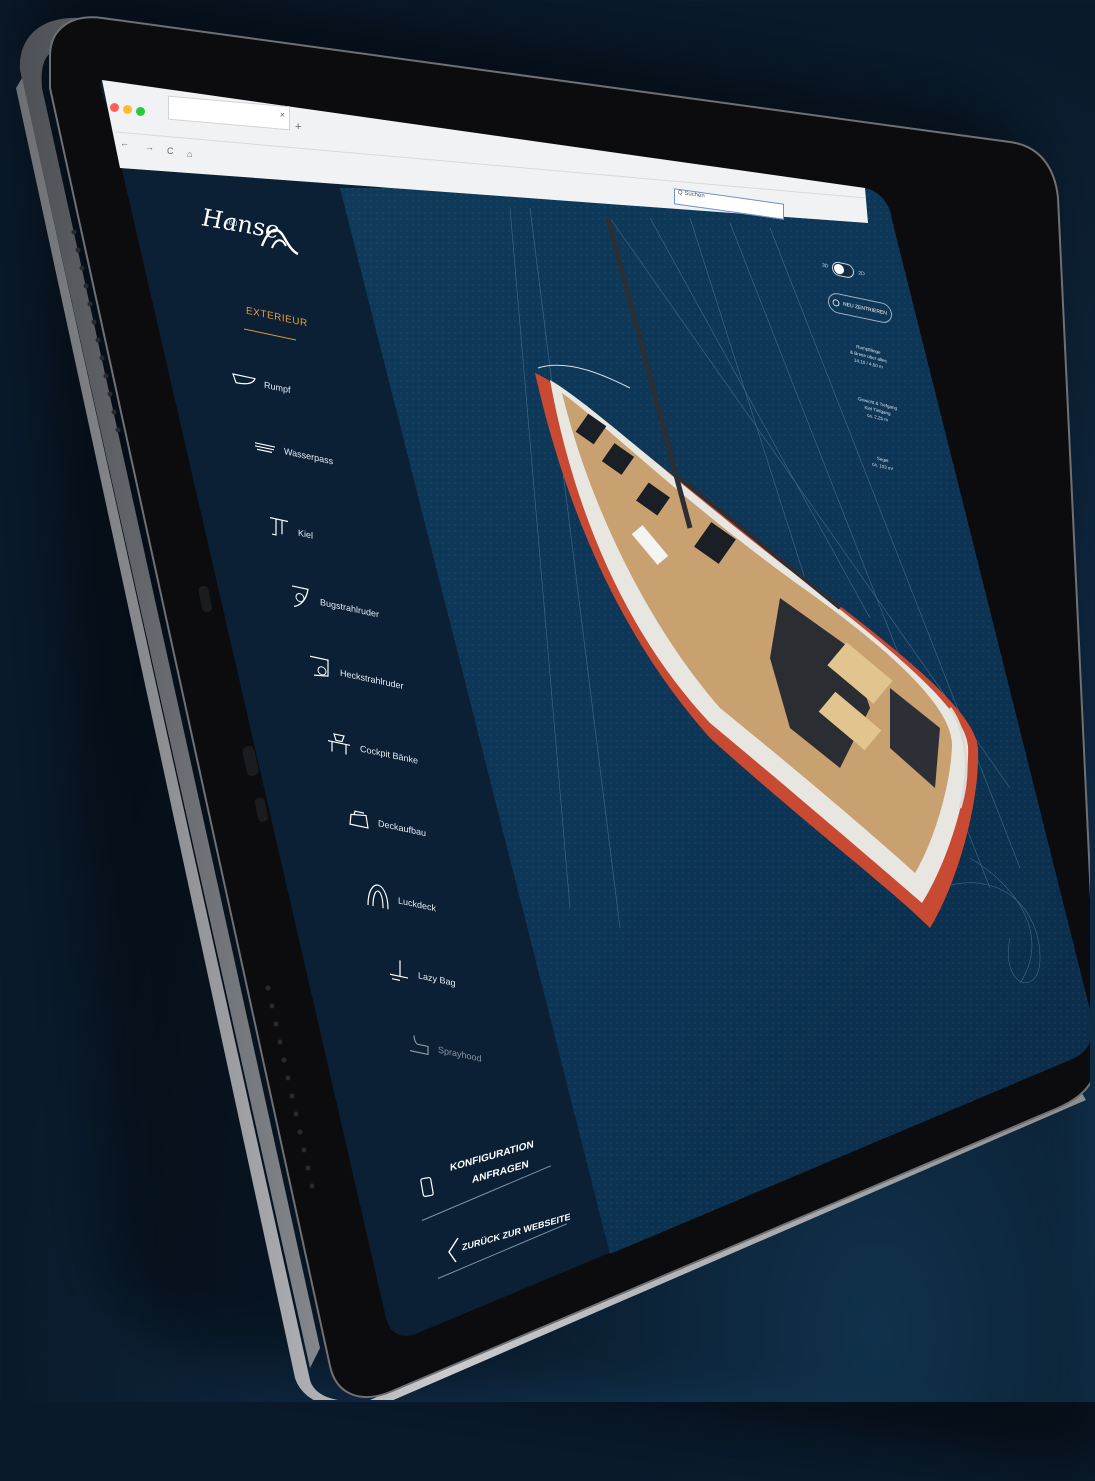  Describe the element at coordinates (319, 666) in the screenshot. I see `stern-thruster-icon` at that location.